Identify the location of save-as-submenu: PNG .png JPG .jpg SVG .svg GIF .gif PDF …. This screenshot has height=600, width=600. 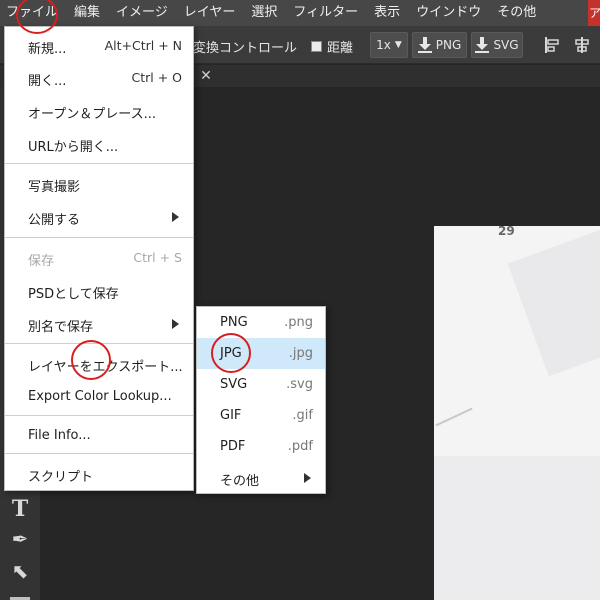
(261, 400).